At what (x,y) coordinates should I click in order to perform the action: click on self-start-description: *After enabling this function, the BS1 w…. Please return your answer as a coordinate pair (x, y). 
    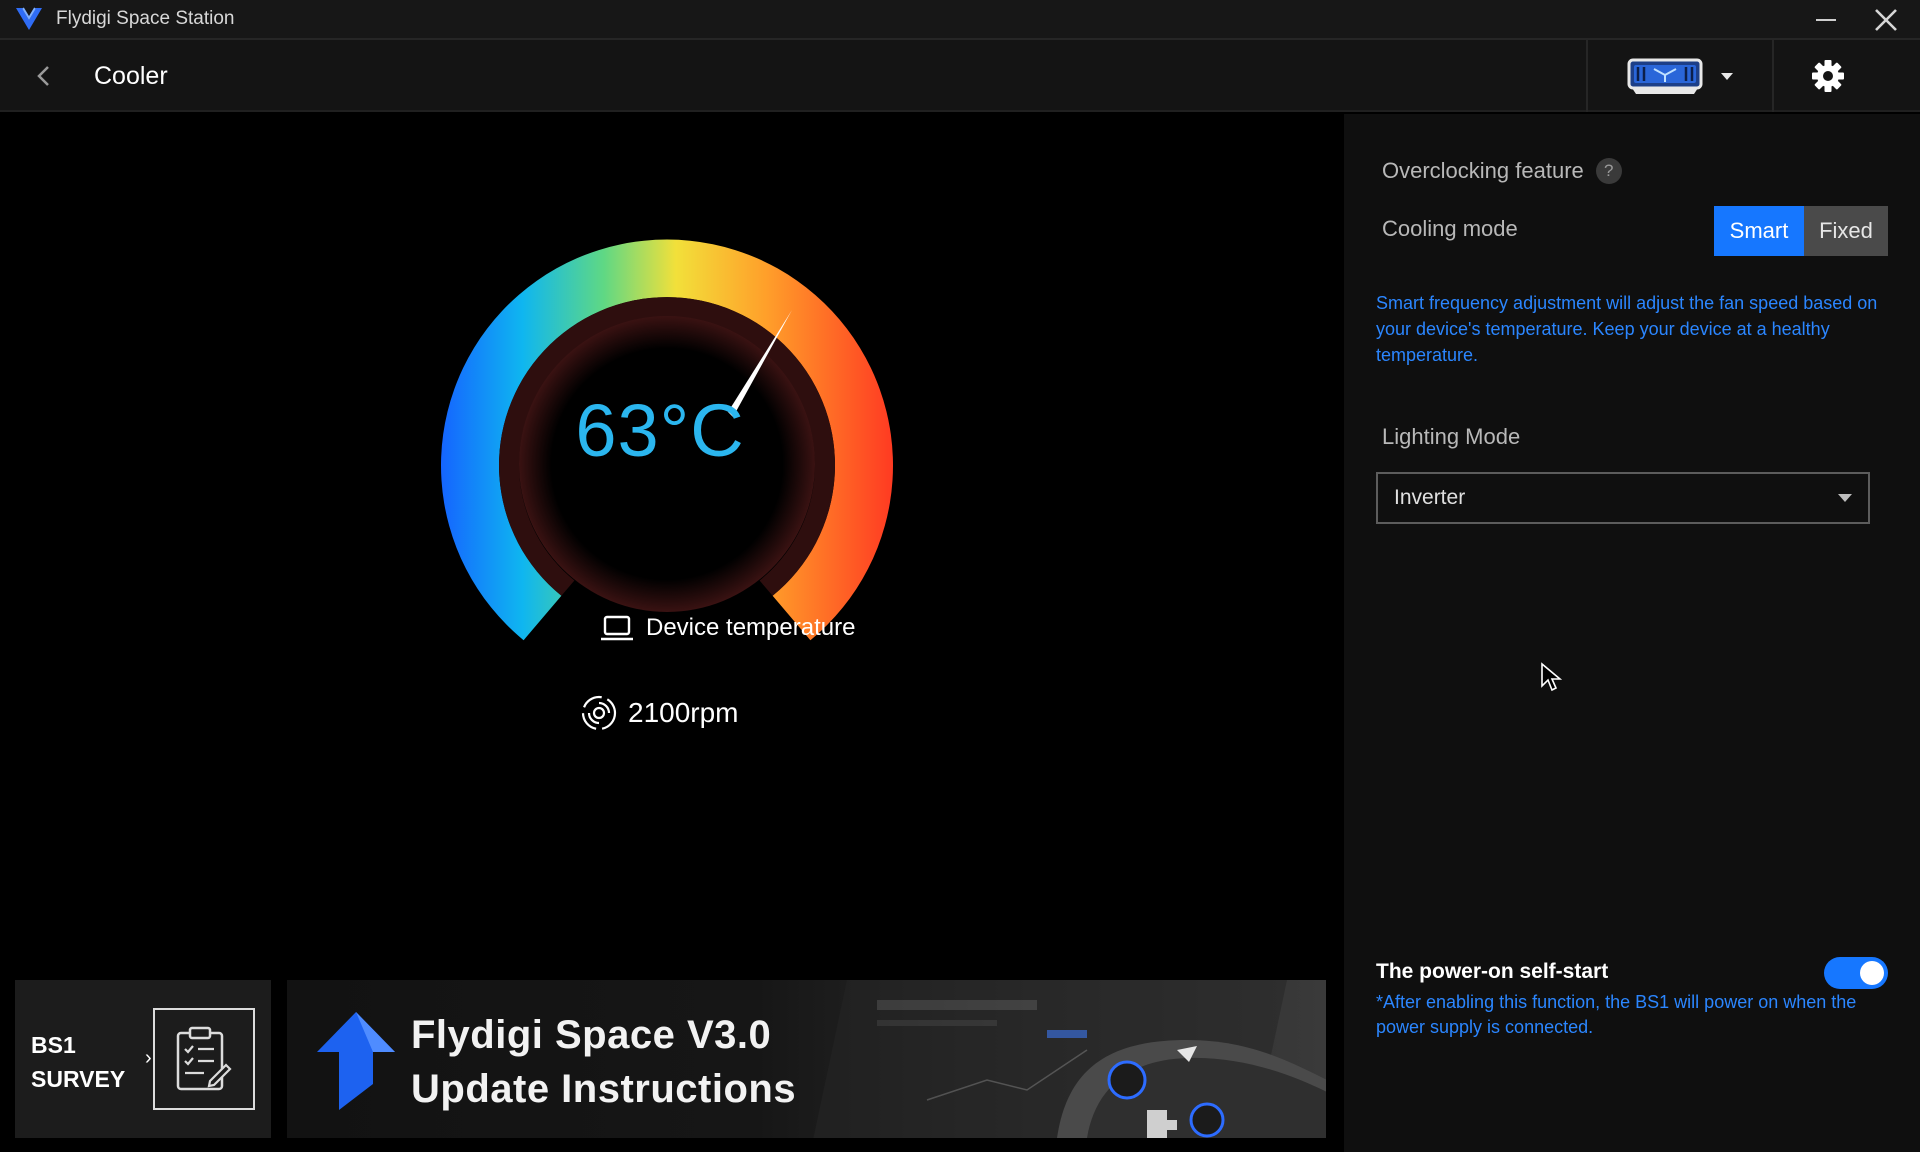
    Looking at the image, I should click on (1616, 1014).